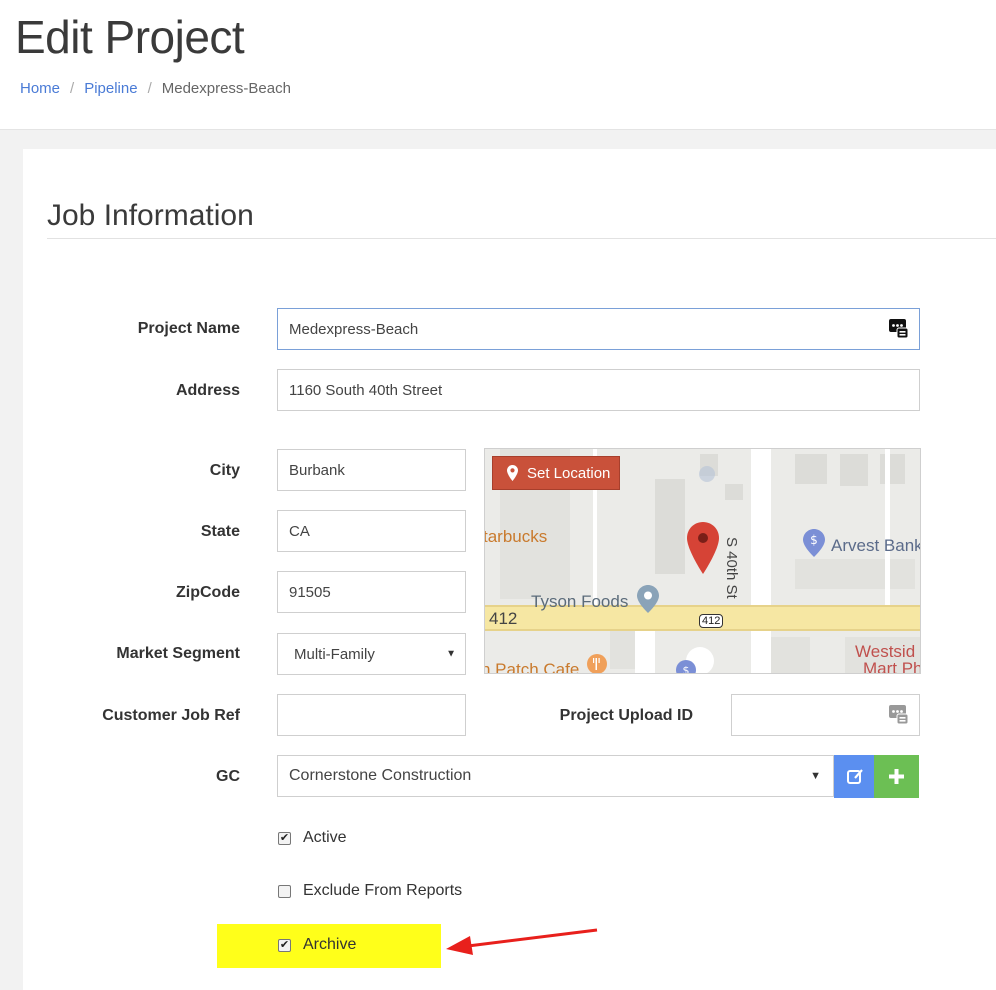 The image size is (996, 990). I want to click on map-label-starbucks: tarbucks, so click(516, 536).